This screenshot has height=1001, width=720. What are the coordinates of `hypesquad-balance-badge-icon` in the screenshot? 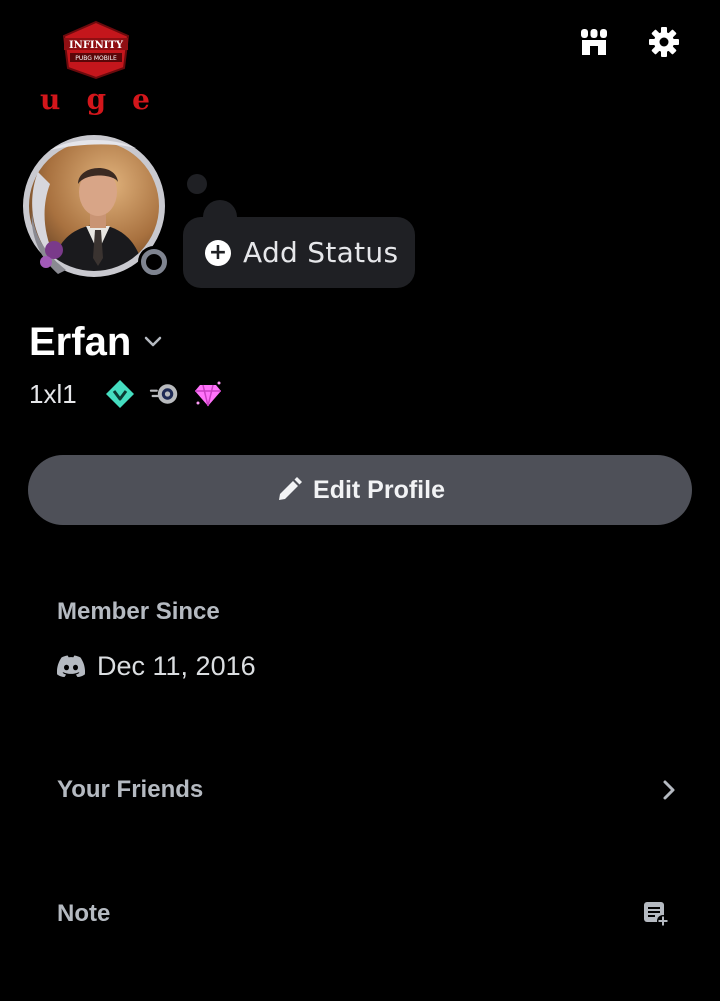 It's located at (120, 394).